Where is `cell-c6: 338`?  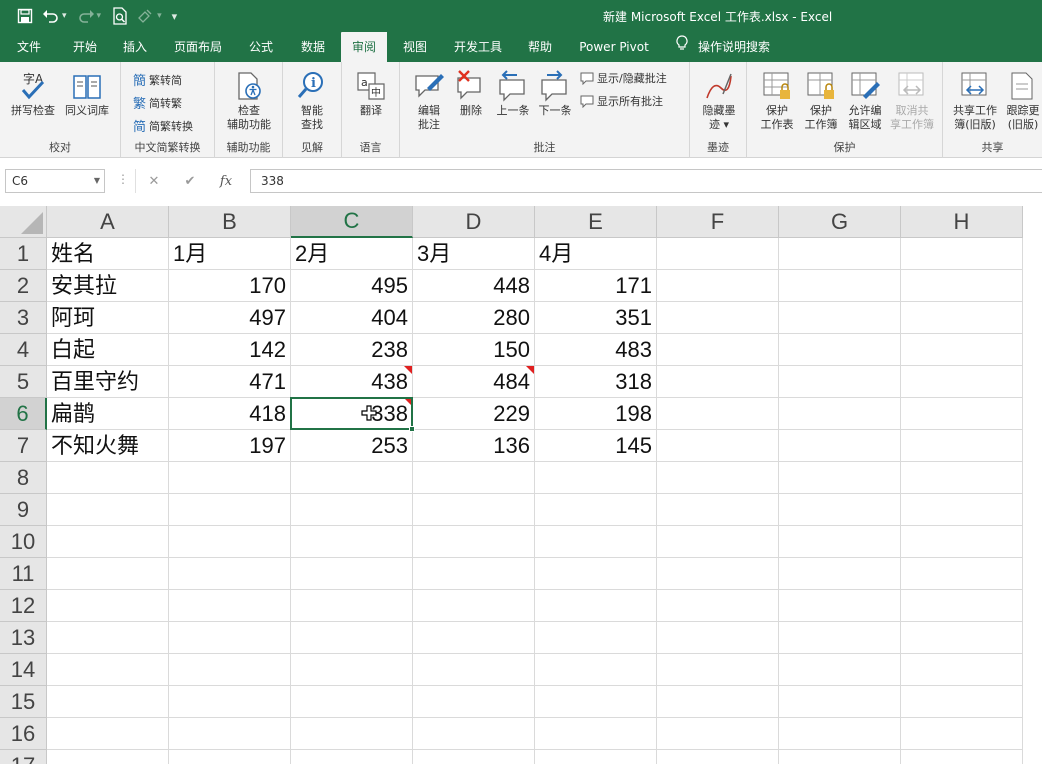
cell-c6: 338 is located at coordinates (352, 414).